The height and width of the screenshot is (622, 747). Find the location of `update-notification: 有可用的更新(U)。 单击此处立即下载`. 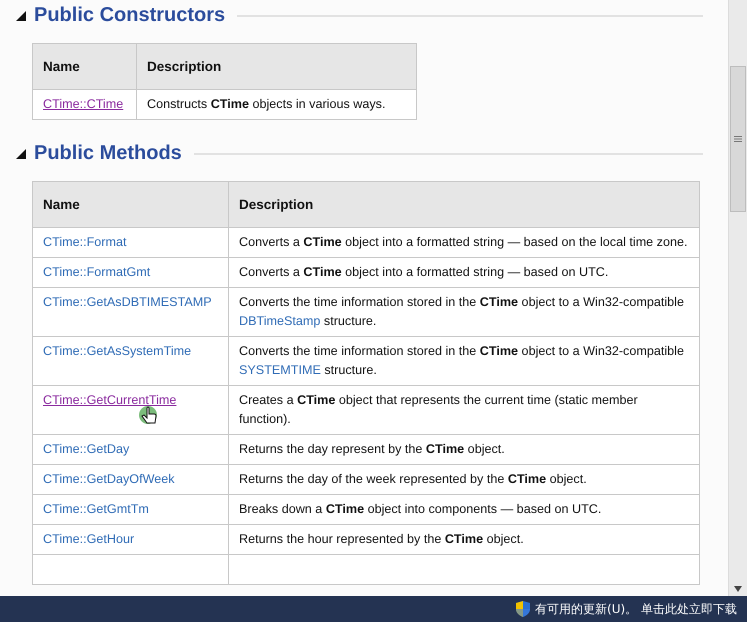

update-notification: 有可用的更新(U)。 单击此处立即下载 is located at coordinates (636, 609).